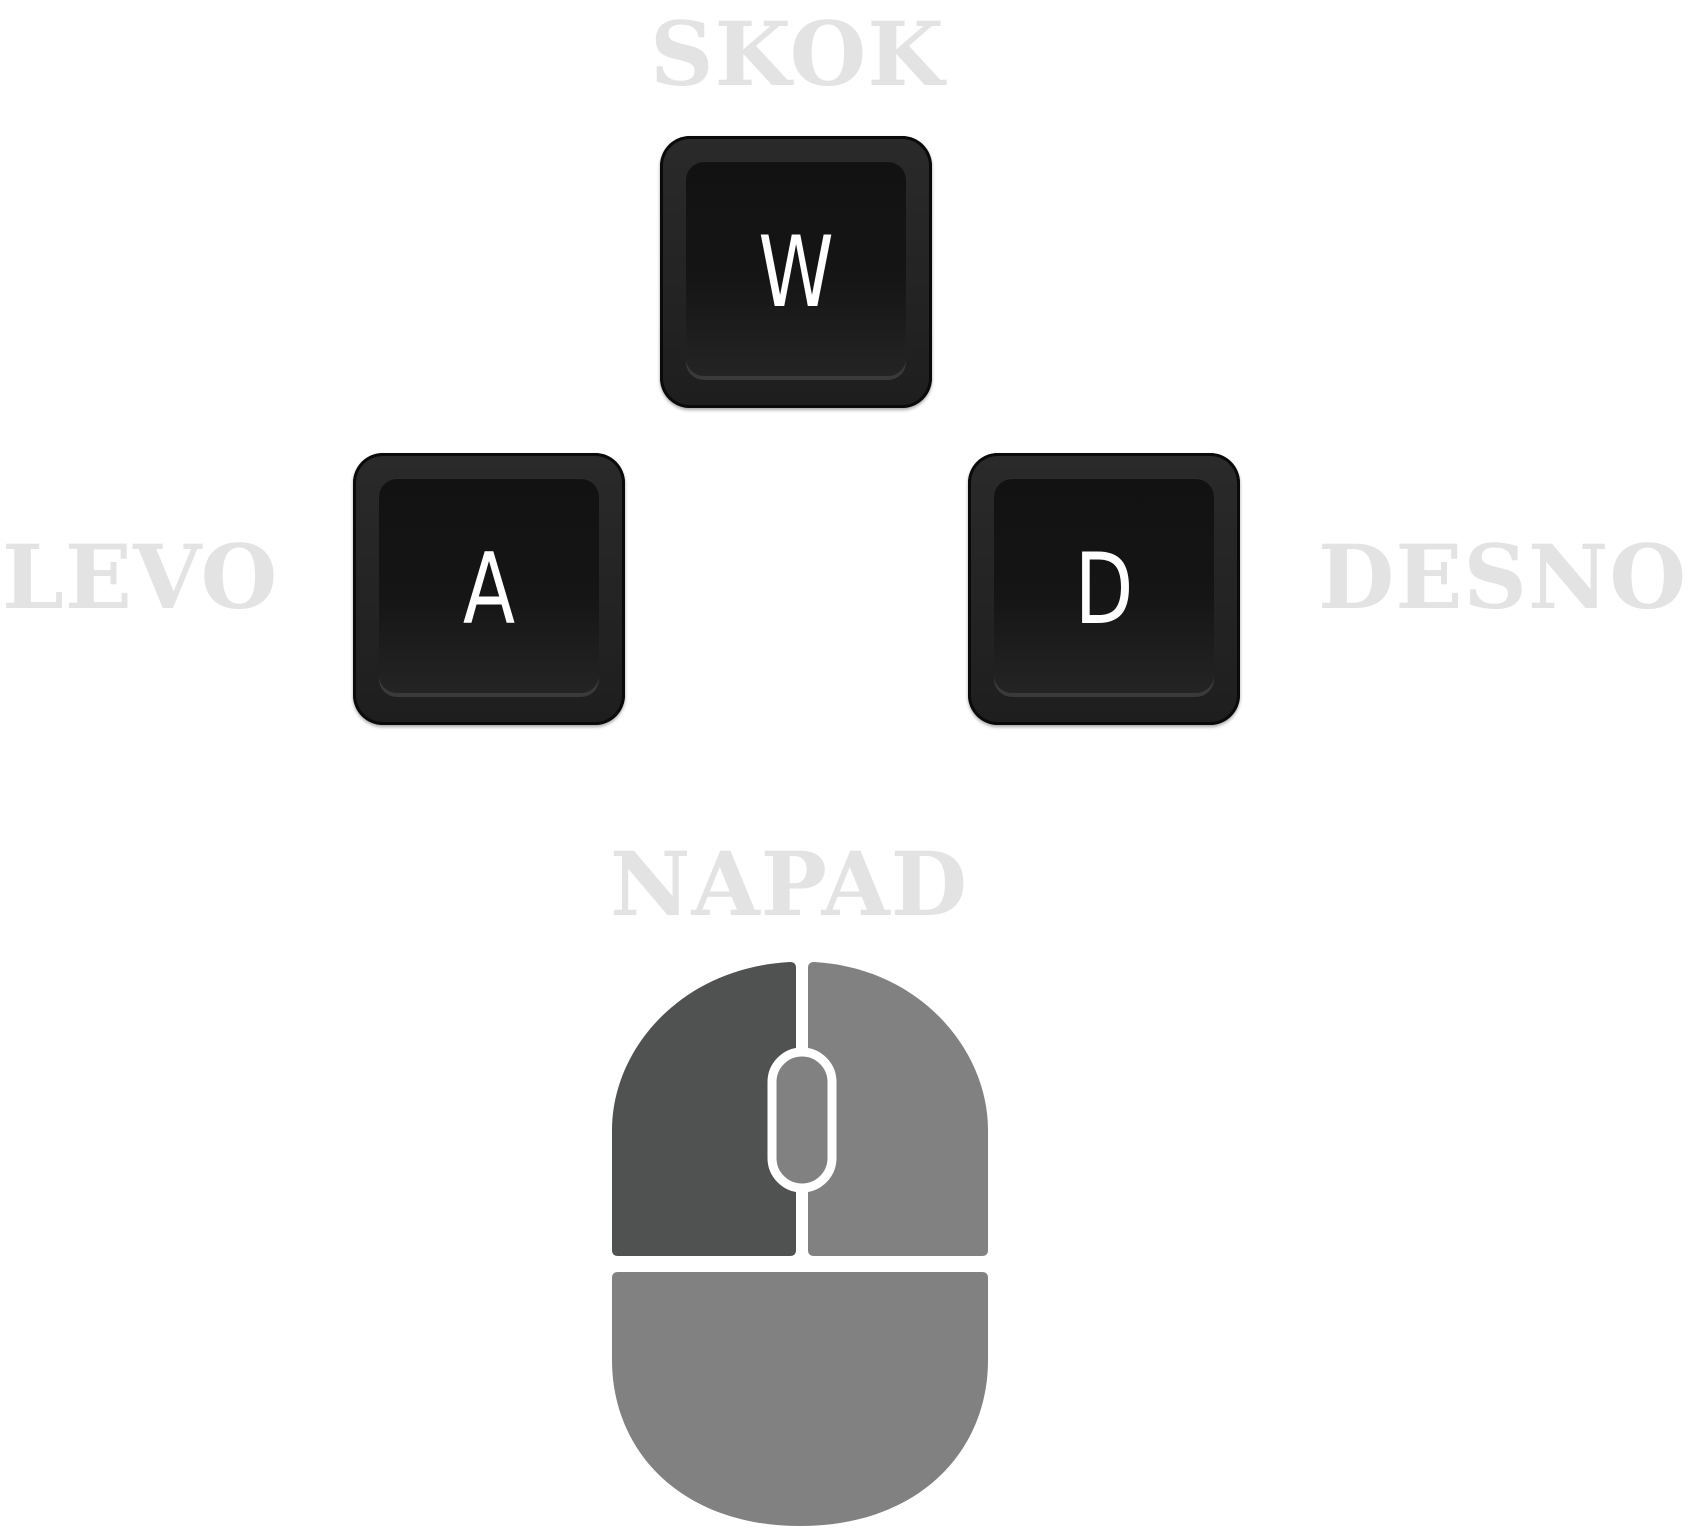 This screenshot has height=1530, width=1698. I want to click on attack-label: NAPAD, so click(789, 884).